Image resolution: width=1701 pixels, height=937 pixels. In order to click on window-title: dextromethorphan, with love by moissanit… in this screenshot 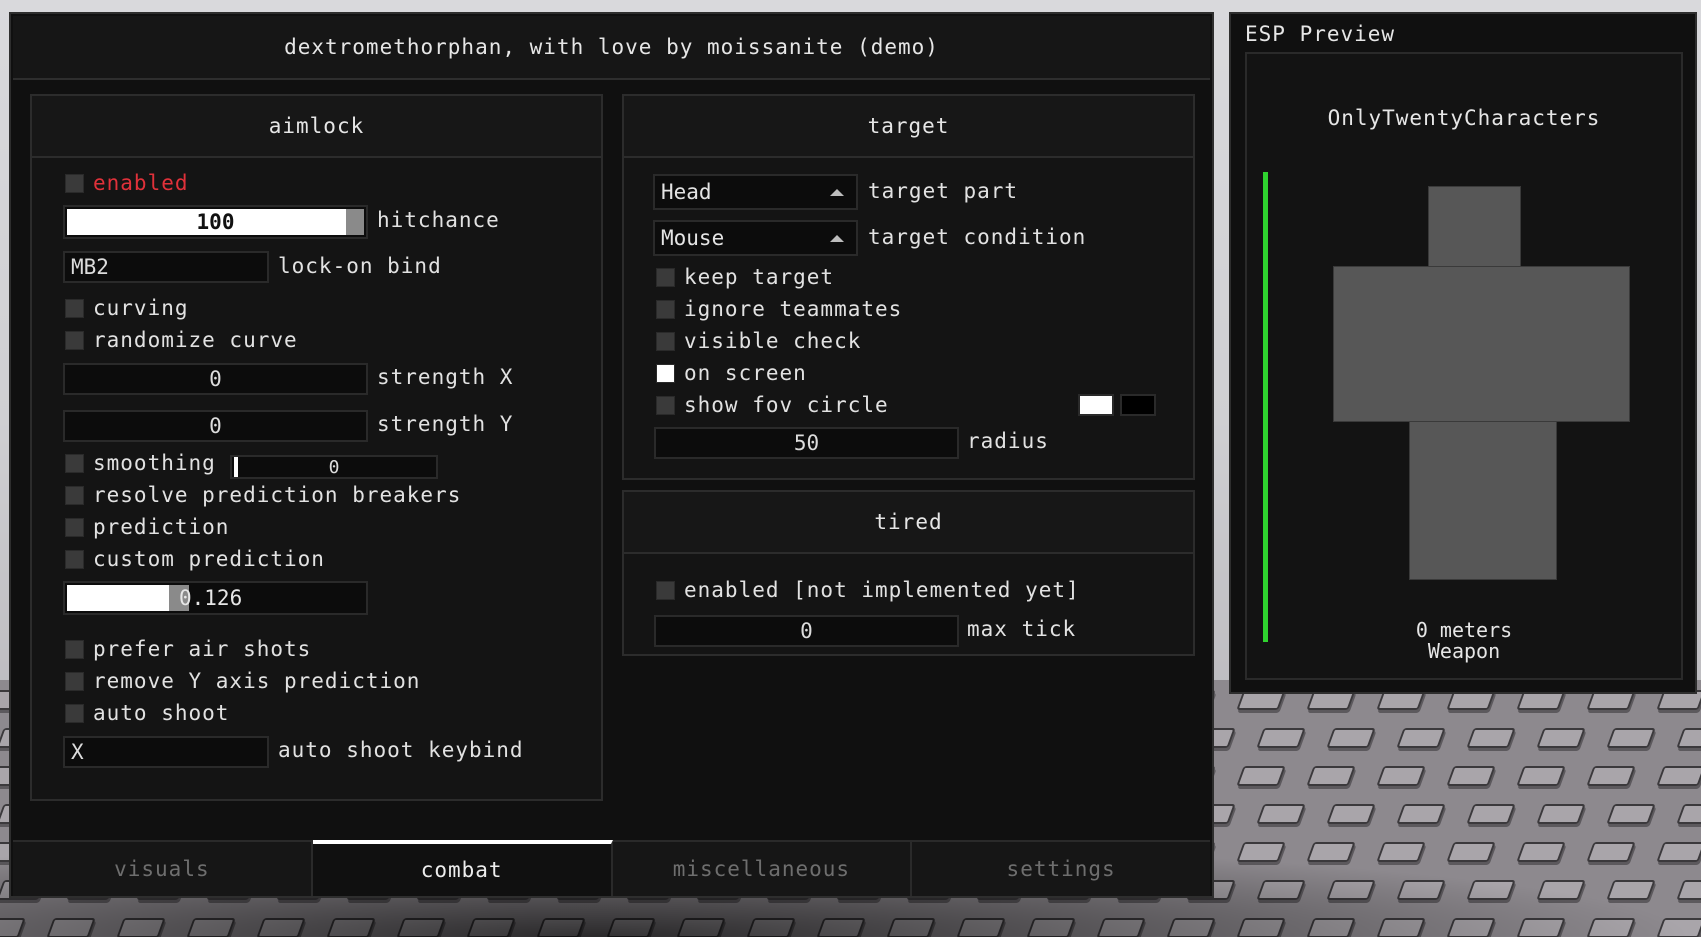, I will do `click(611, 48)`.